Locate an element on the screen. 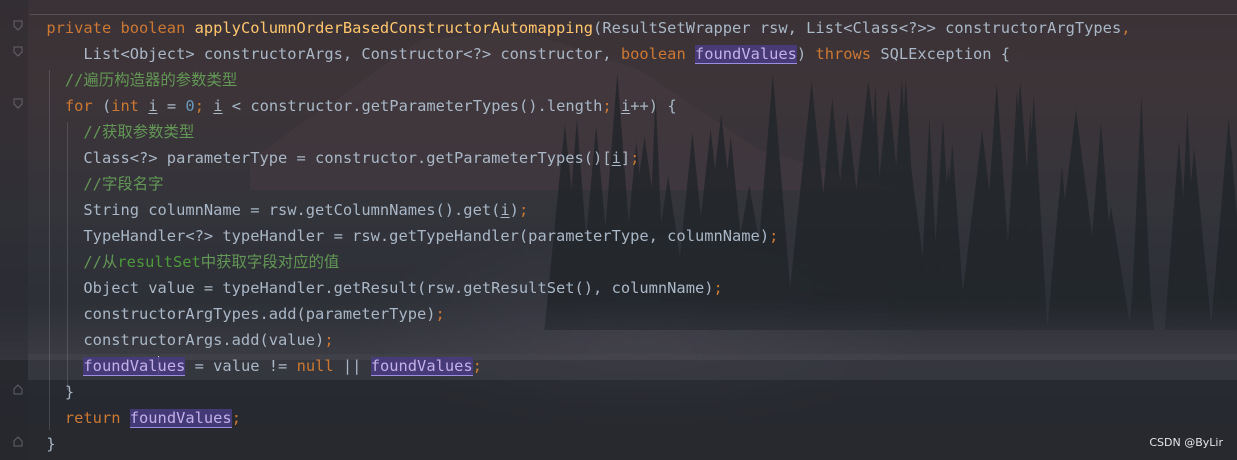  code-line: //遍历构造器的参数类型 is located at coordinates (565, 80).